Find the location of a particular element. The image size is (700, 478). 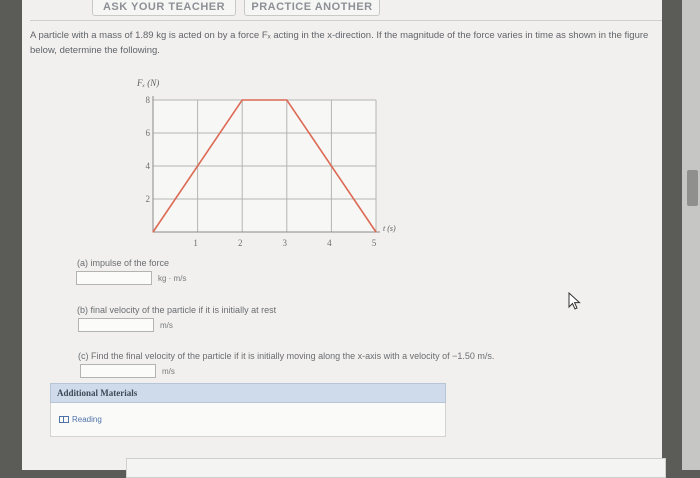

reading-link: Reading is located at coordinates (80, 419).